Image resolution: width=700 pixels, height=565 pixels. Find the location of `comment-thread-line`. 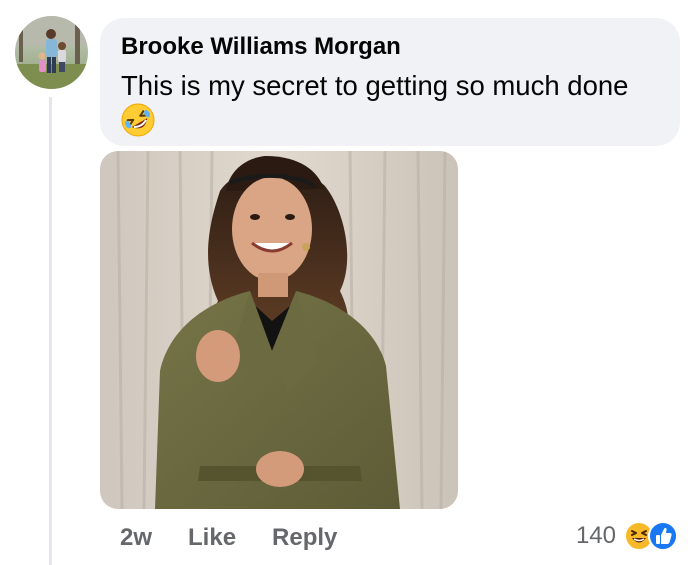

comment-thread-line is located at coordinates (50, 331).